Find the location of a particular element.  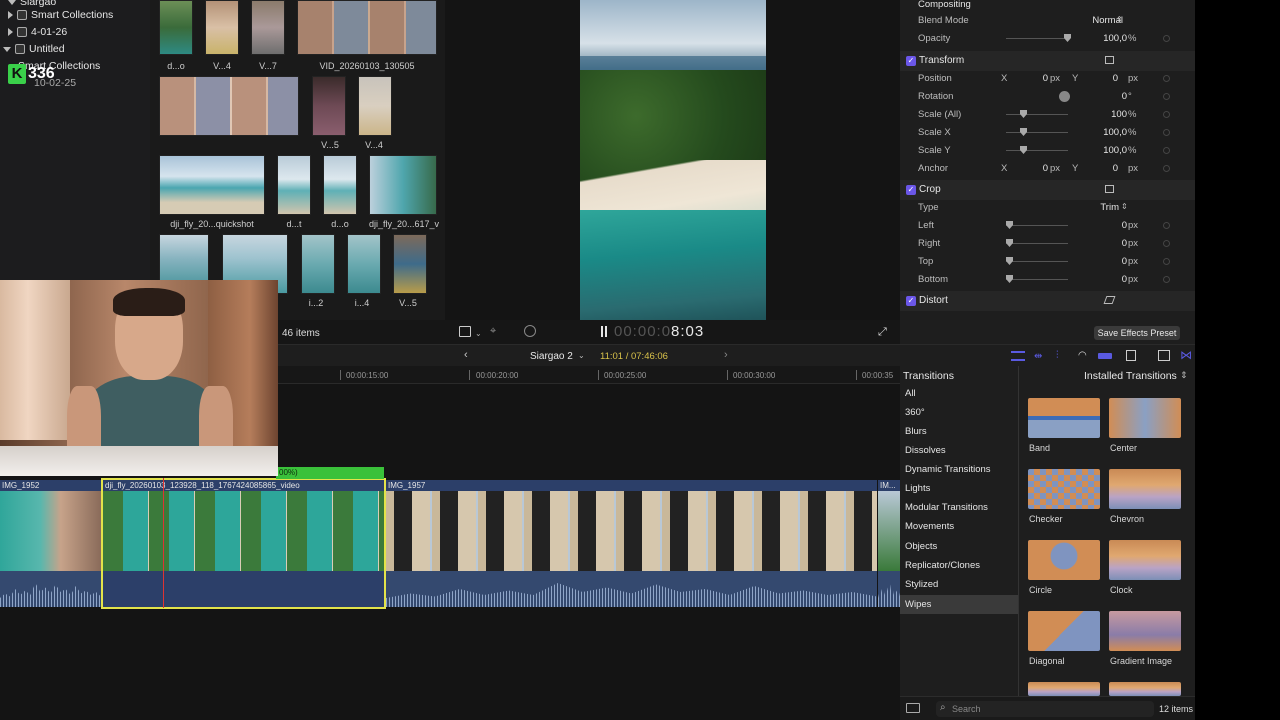

opacity-slider is located at coordinates (1037, 38).